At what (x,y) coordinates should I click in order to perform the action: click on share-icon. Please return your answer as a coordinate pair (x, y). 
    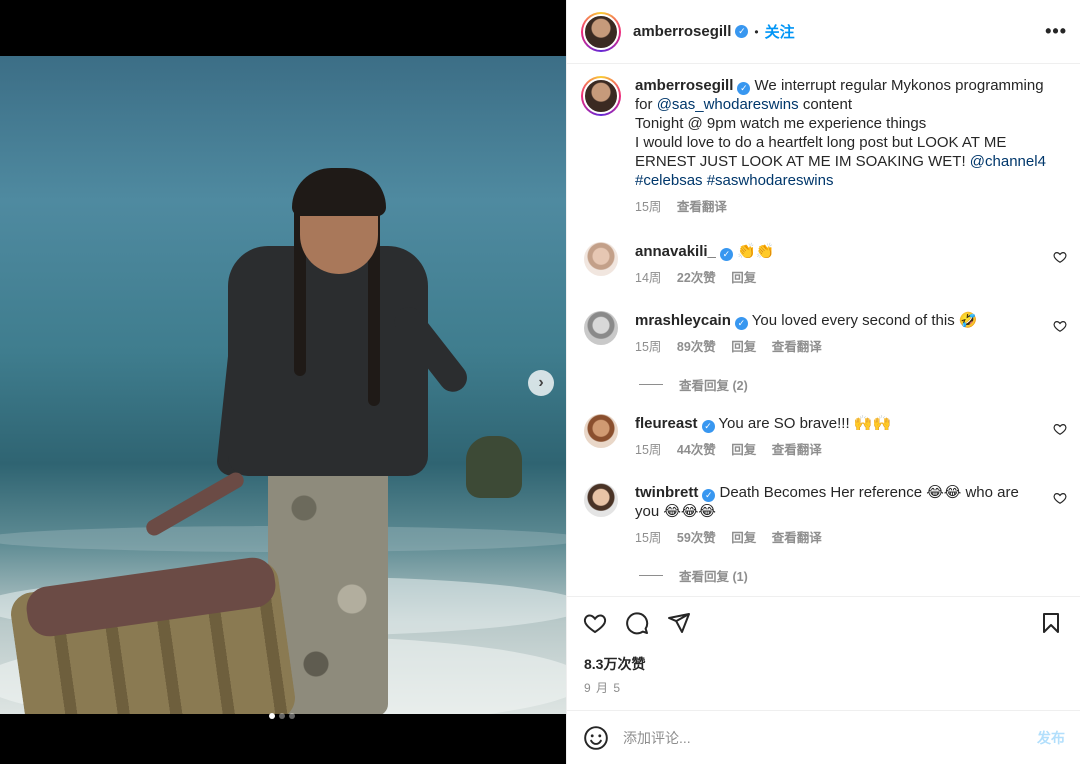
    Looking at the image, I should click on (679, 623).